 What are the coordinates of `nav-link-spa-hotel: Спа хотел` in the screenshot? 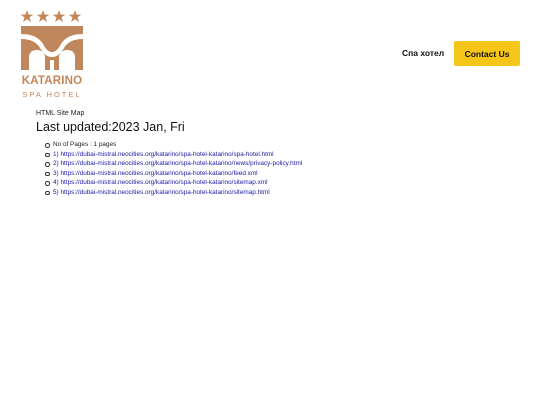 It's located at (423, 53).